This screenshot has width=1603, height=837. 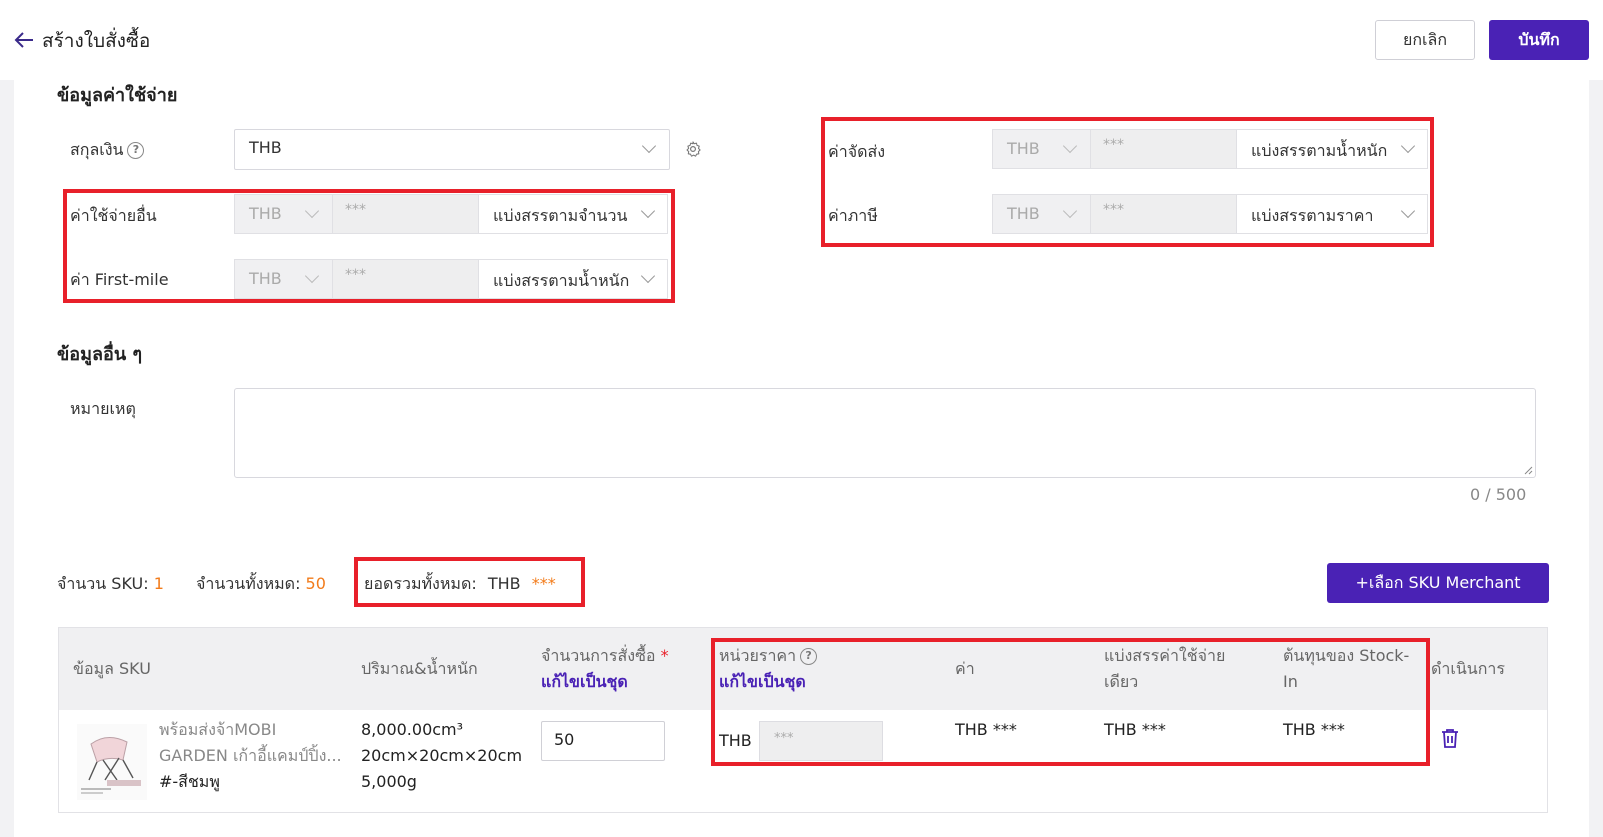 I want to click on th-actions: ดำเนินการ, so click(x=1468, y=668).